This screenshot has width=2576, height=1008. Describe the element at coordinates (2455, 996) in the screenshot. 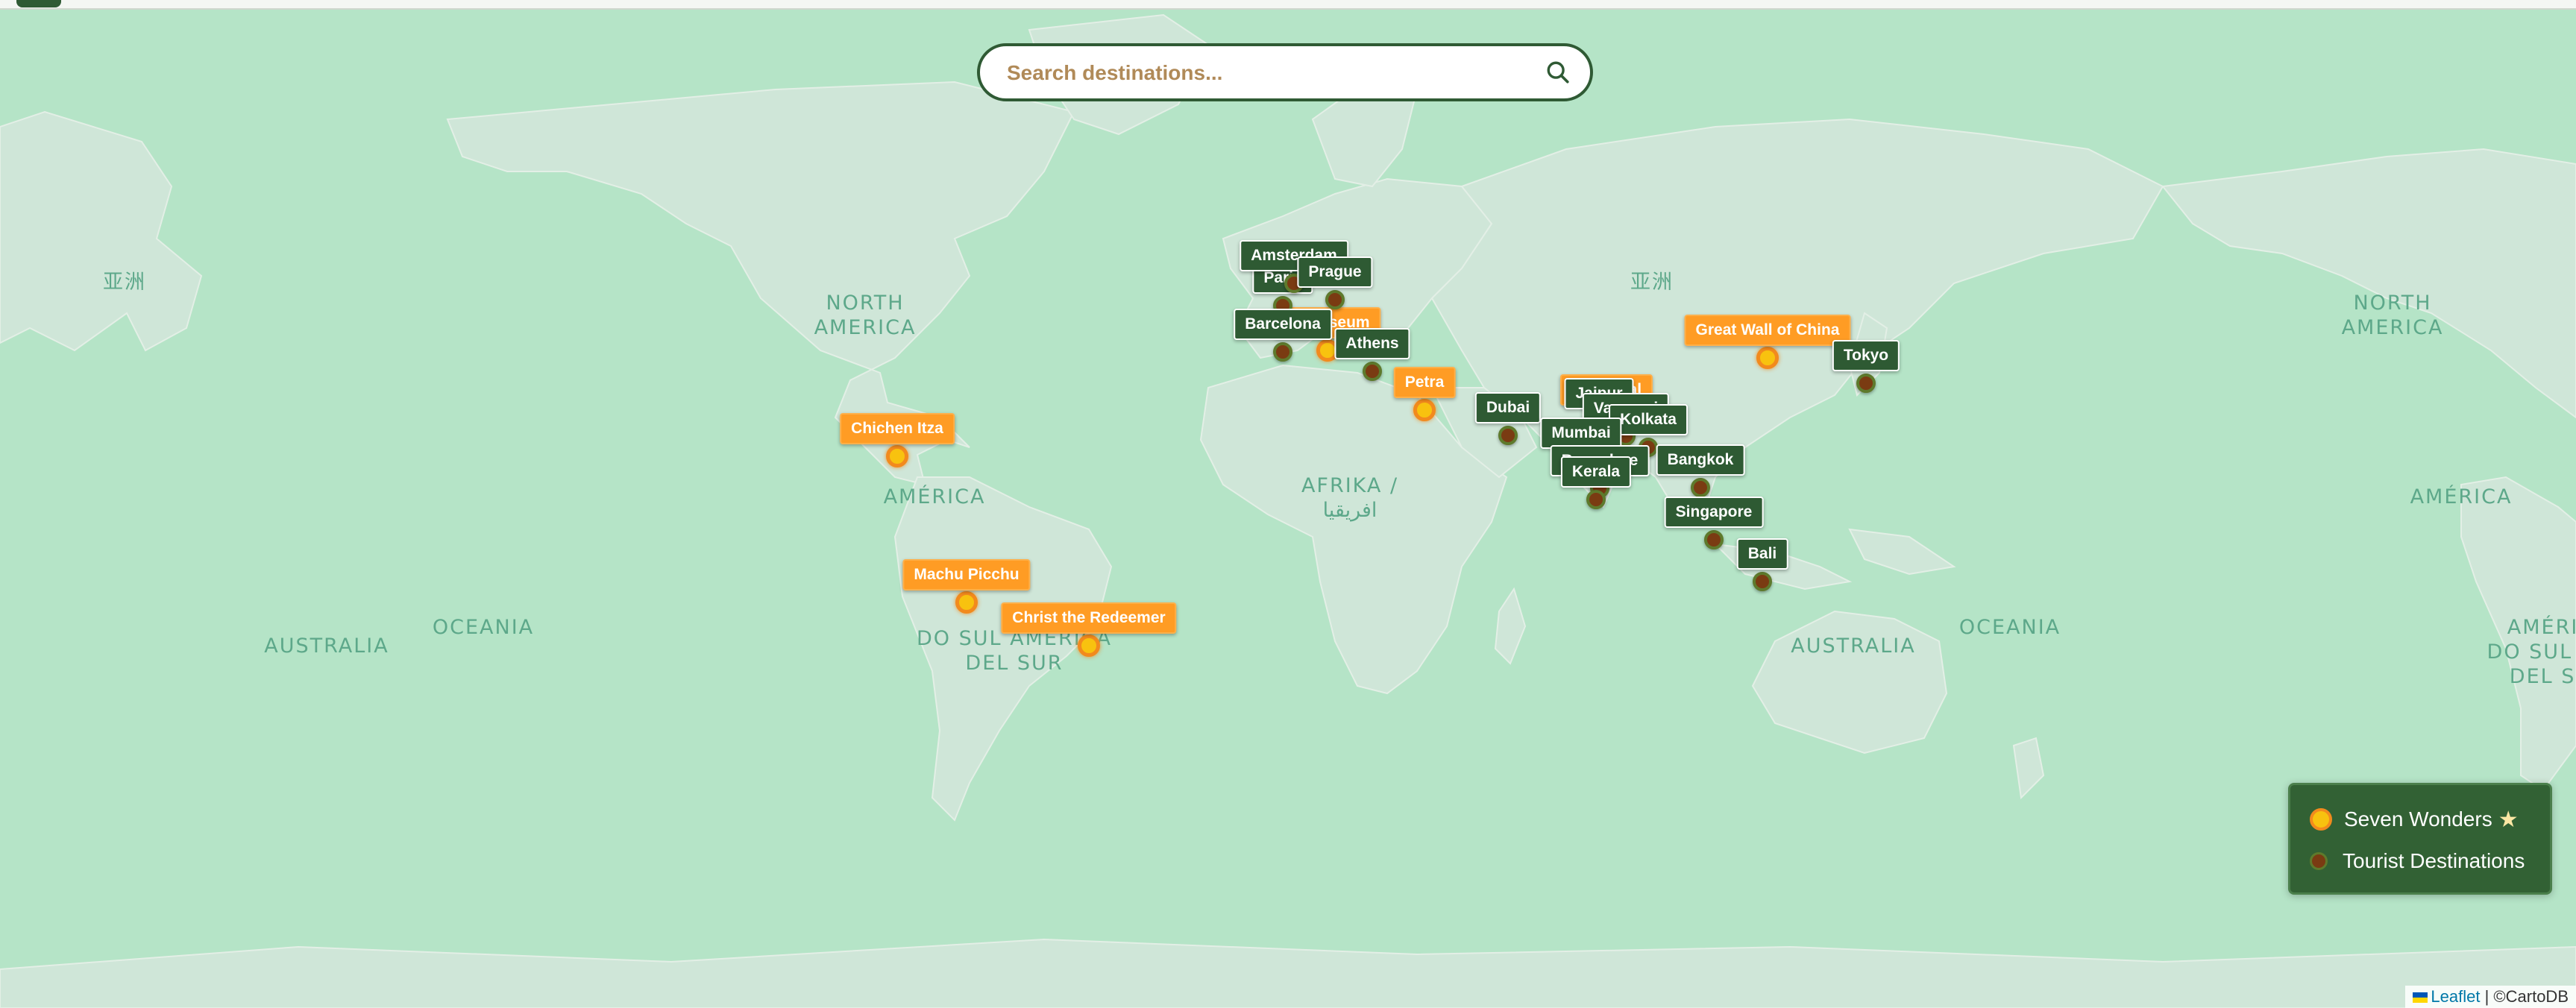

I see `leaflet-link: Leaflet` at that location.